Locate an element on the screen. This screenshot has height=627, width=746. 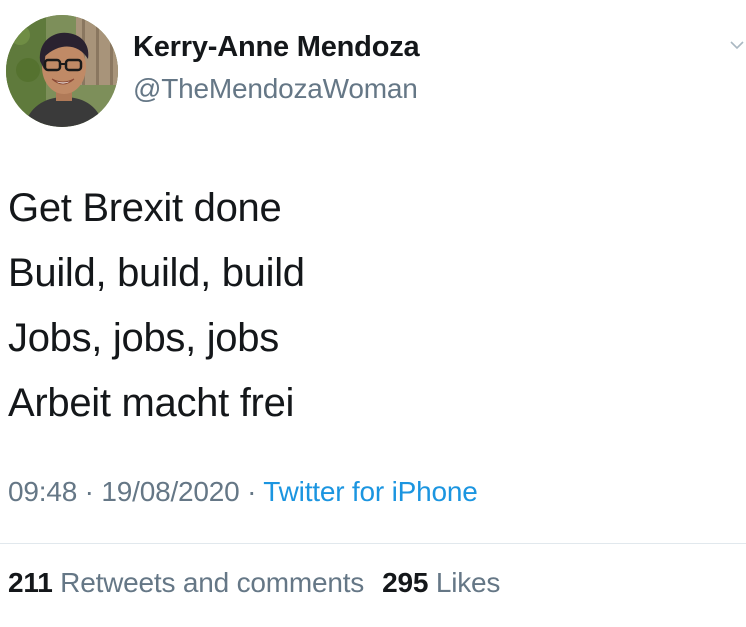
likes-count: 295 is located at coordinates (405, 582).